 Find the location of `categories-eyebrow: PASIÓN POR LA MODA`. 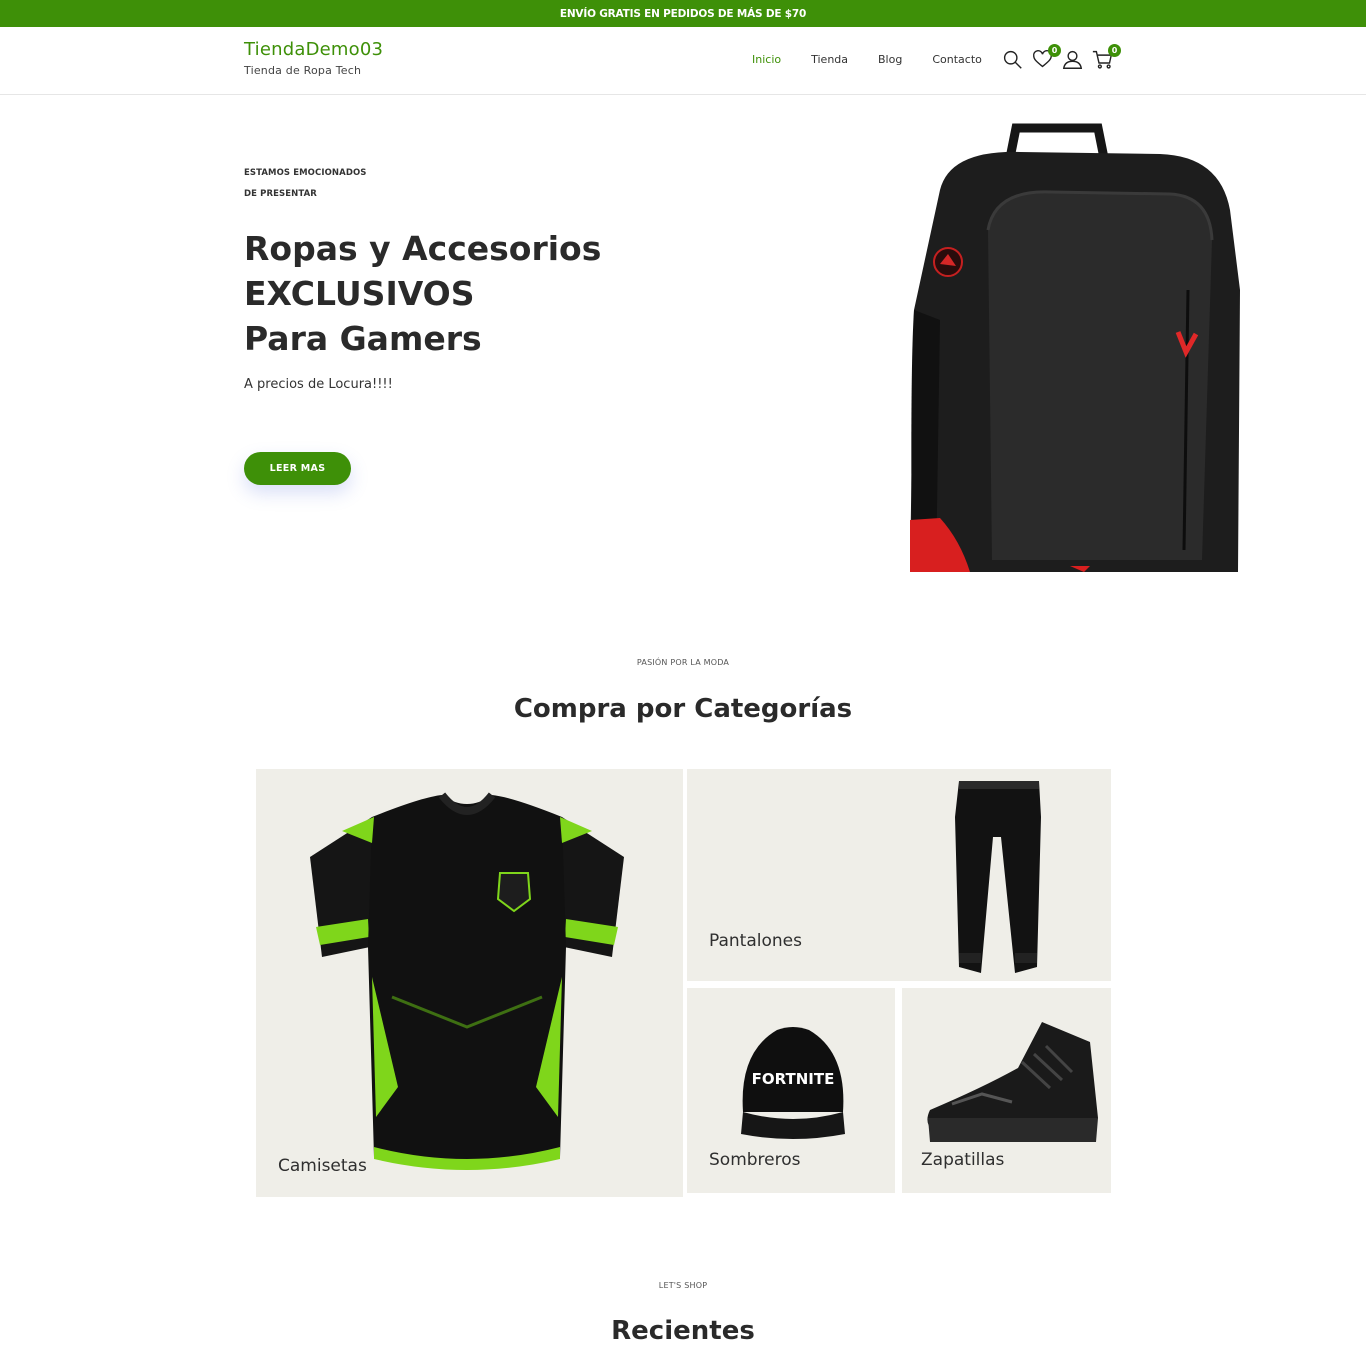

categories-eyebrow: PASIÓN POR LA MODA is located at coordinates (683, 662).